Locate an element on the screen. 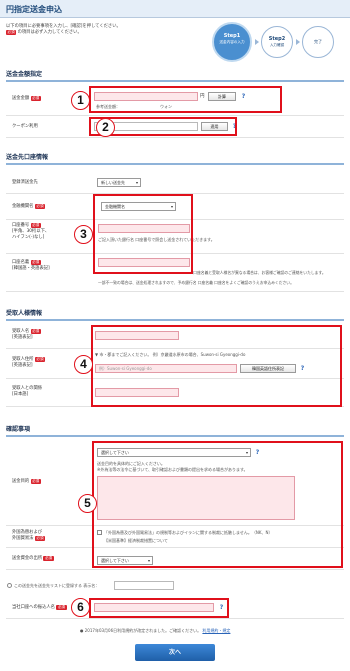 This screenshot has width=350, height=671. recipient-name-note: [英語表記] is located at coordinates (22, 337).